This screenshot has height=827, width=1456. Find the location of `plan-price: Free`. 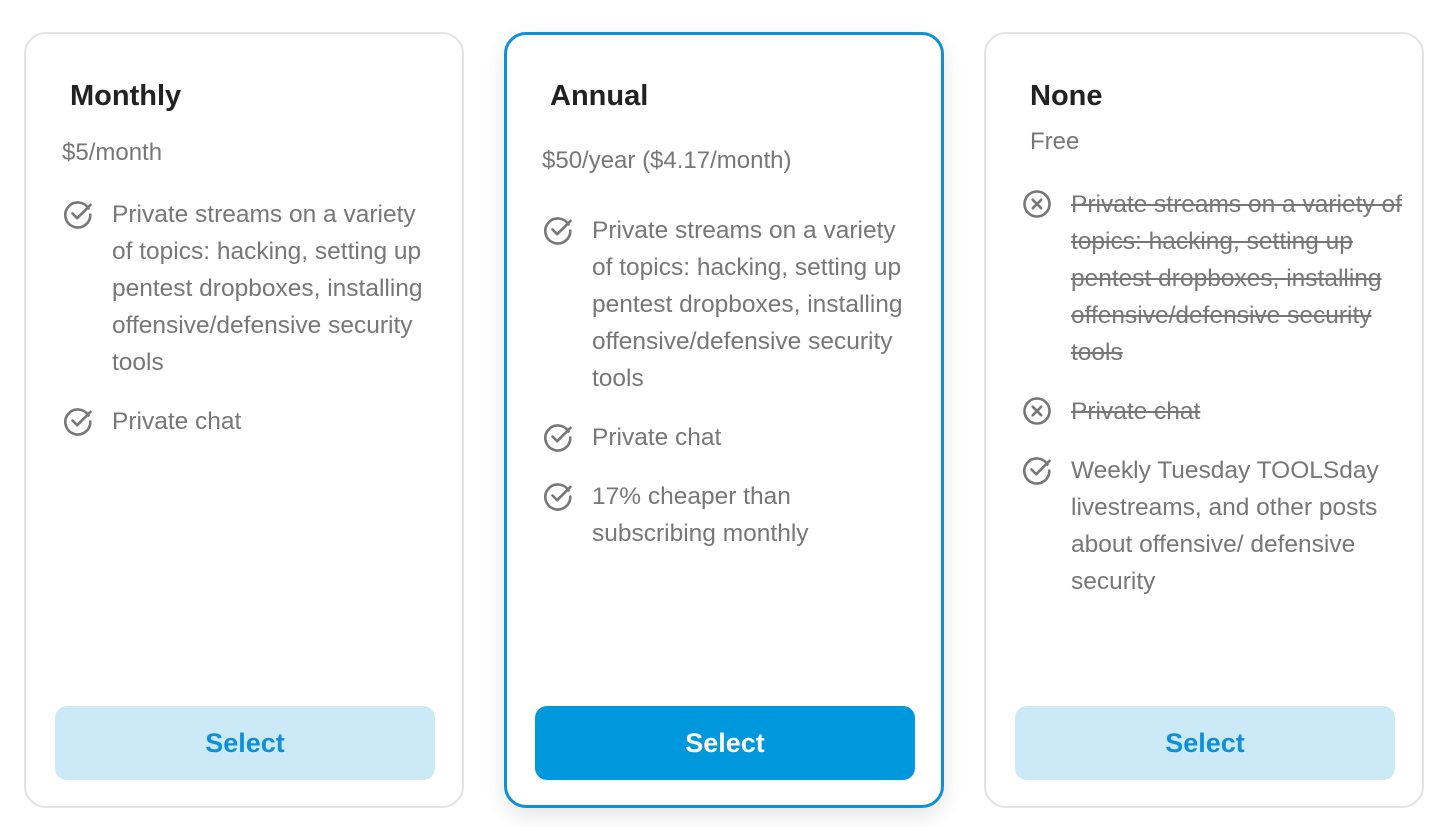

plan-price: Free is located at coordinates (1055, 141).